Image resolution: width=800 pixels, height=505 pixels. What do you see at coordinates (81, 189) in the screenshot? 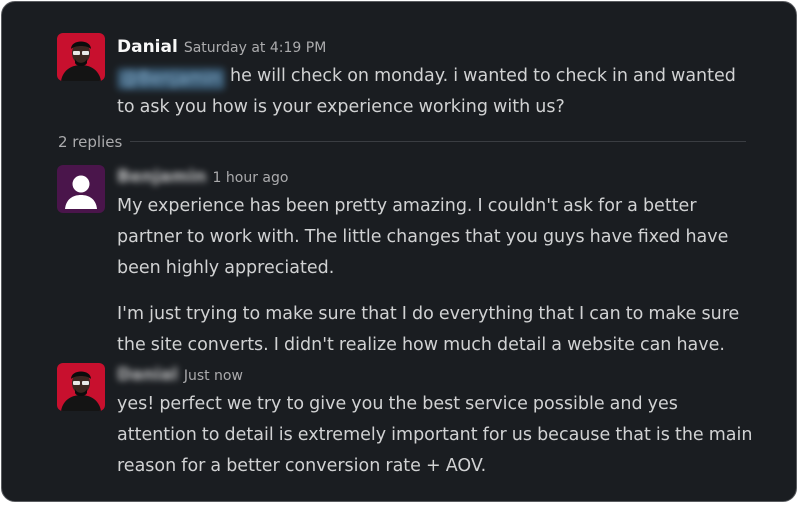
I see `avatar-benjamin-icon` at bounding box center [81, 189].